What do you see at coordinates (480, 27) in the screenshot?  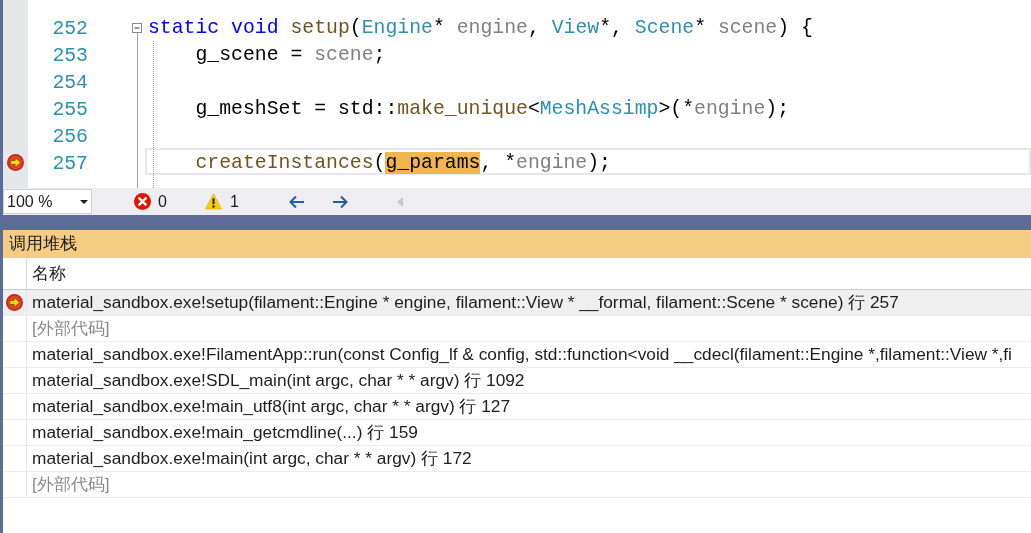 I see `code-line: static void setup(Engine* engine, View*, Scene* scene) {` at bounding box center [480, 27].